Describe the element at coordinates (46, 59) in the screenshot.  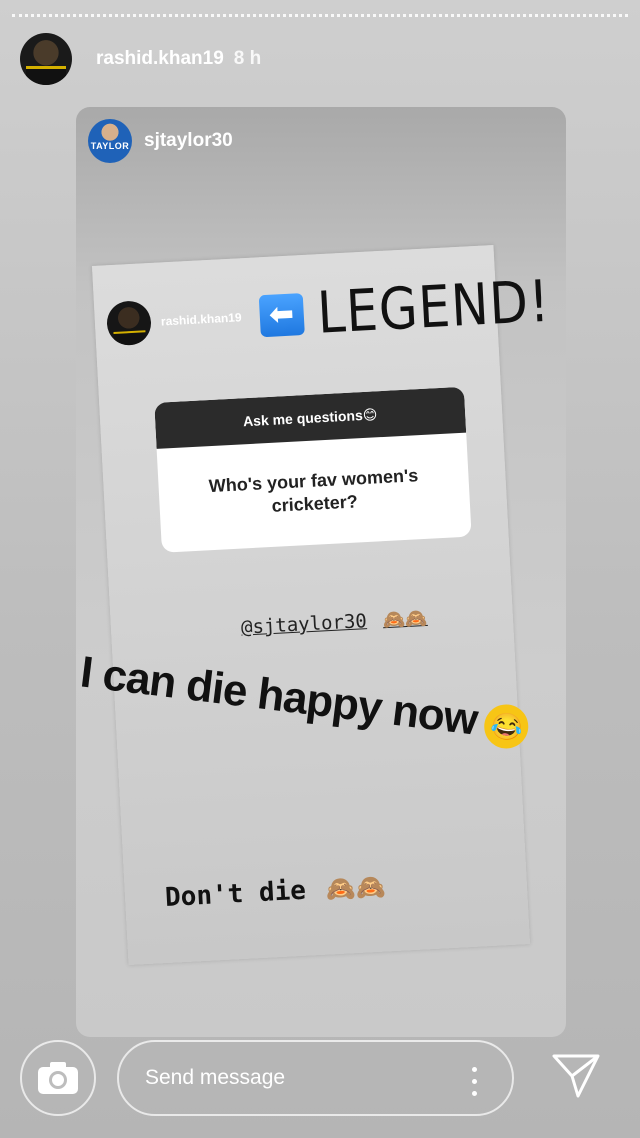
I see `avatar` at that location.